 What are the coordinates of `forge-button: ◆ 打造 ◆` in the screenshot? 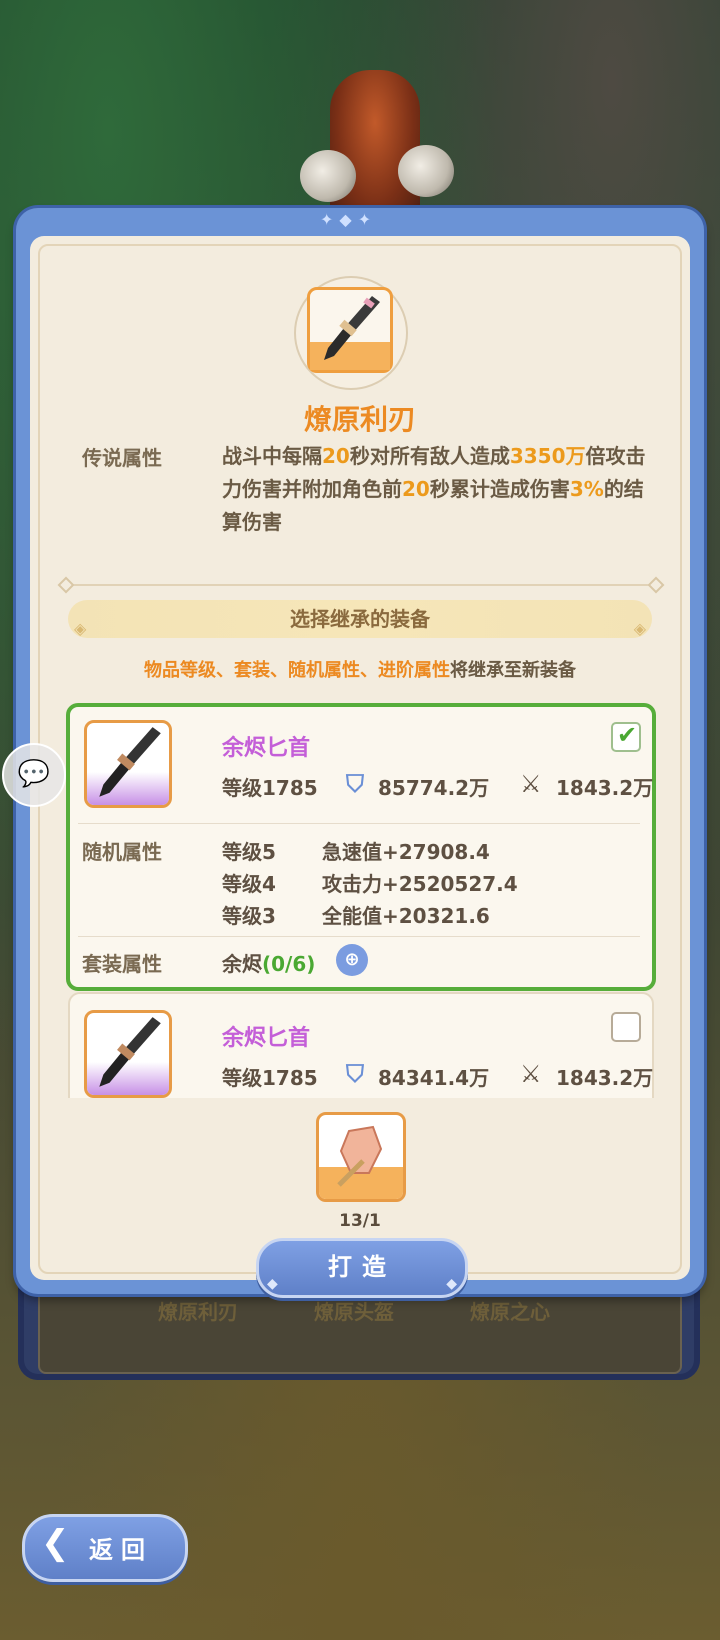 It's located at (362, 1268).